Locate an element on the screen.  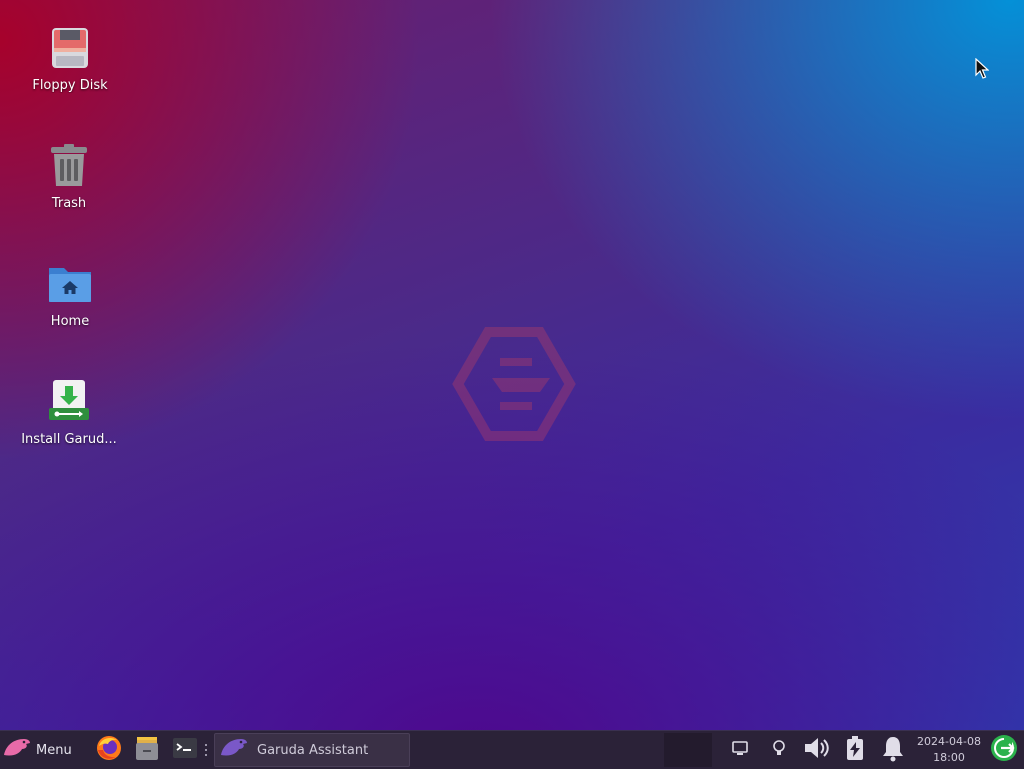
bell-icon is located at coordinates (893, 750).